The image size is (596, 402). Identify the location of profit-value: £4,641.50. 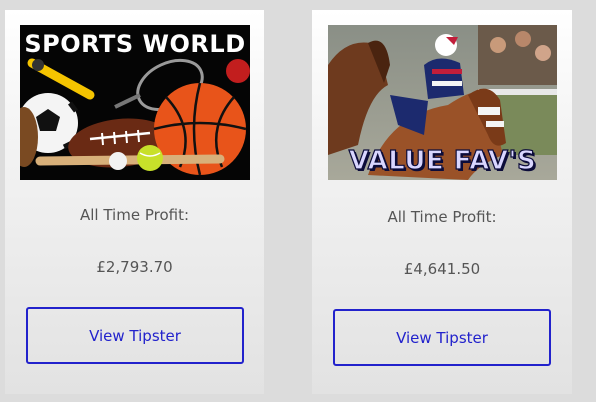
(442, 269).